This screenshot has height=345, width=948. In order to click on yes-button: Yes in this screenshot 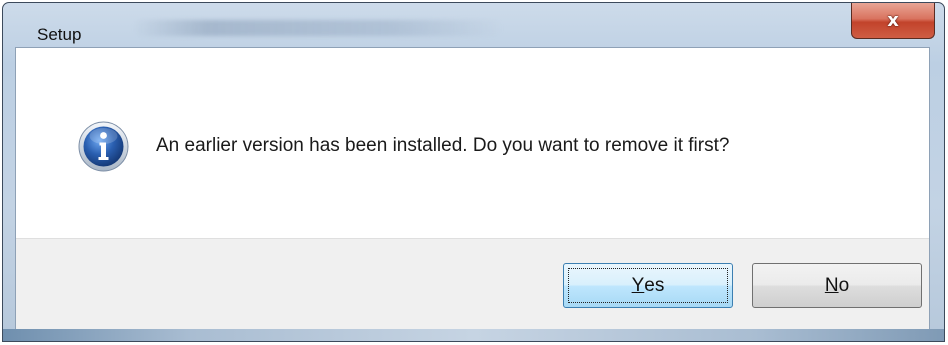, I will do `click(648, 285)`.